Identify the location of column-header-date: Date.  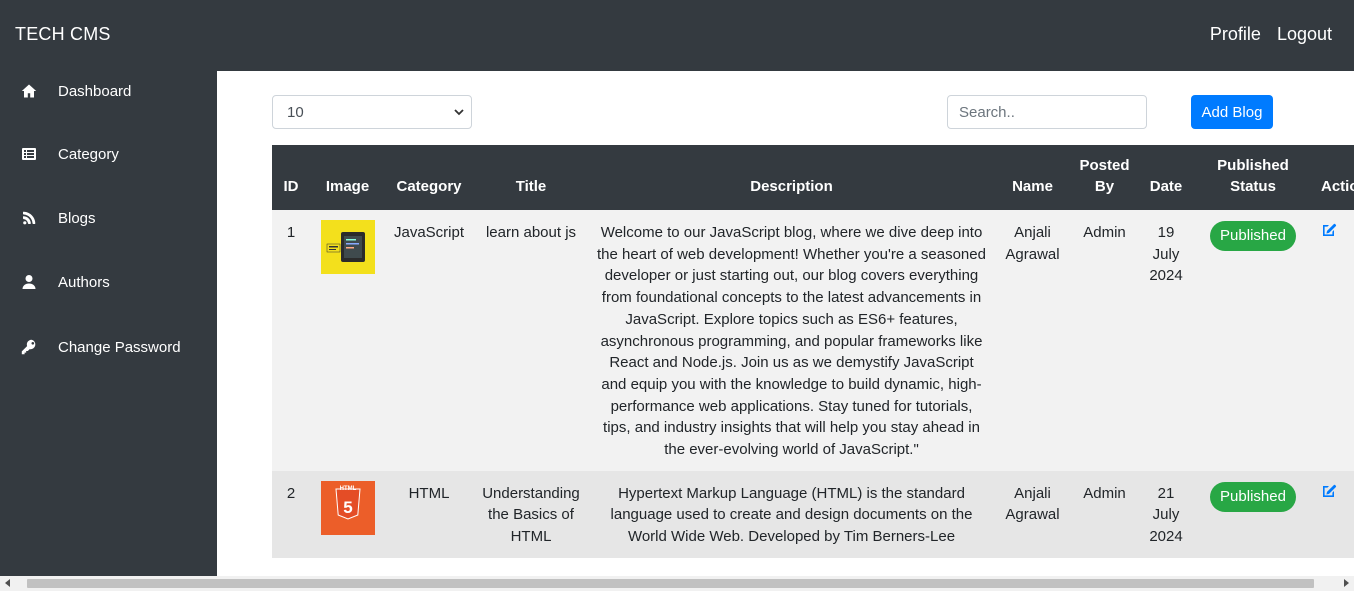
(1166, 186).